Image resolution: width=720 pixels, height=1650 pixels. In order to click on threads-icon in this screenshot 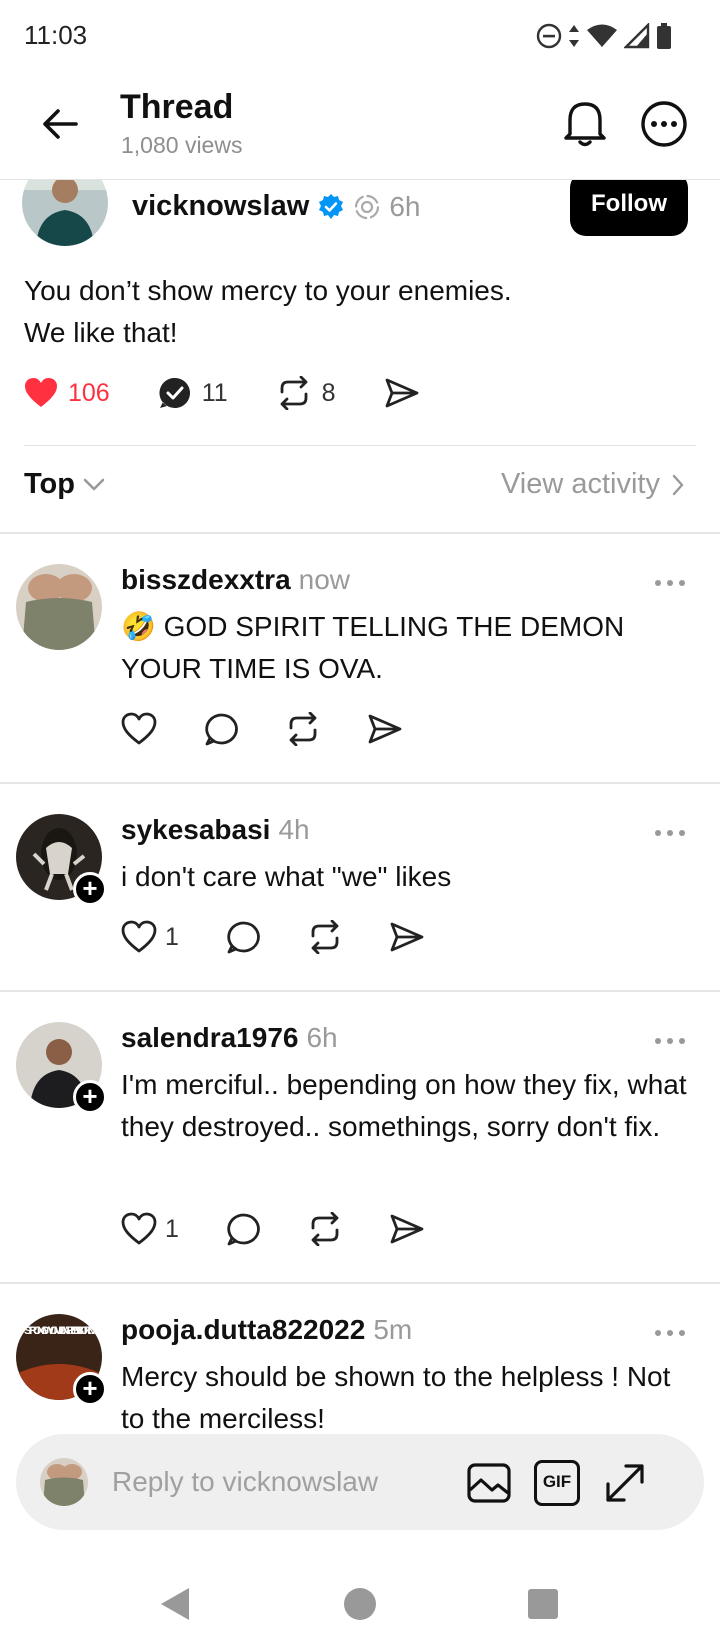, I will do `click(367, 206)`.